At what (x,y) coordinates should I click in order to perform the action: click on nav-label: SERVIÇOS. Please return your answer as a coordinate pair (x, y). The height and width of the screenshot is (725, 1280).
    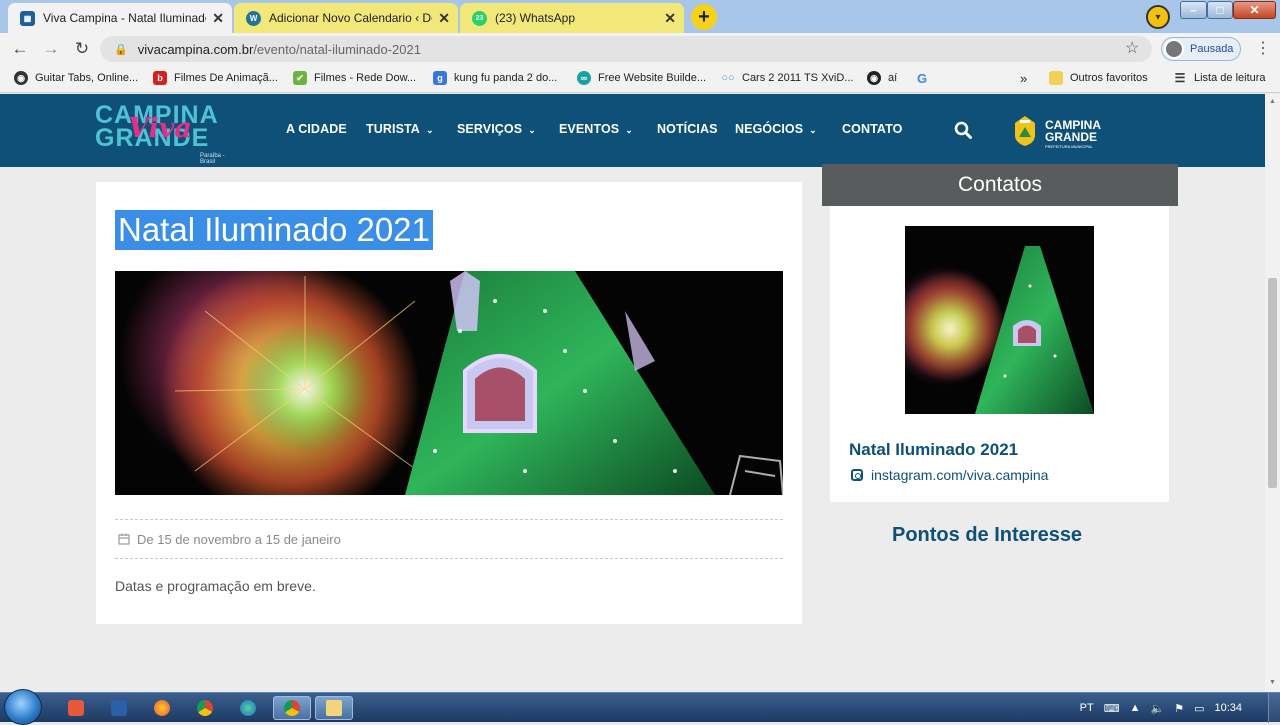
    Looking at the image, I should click on (490, 129).